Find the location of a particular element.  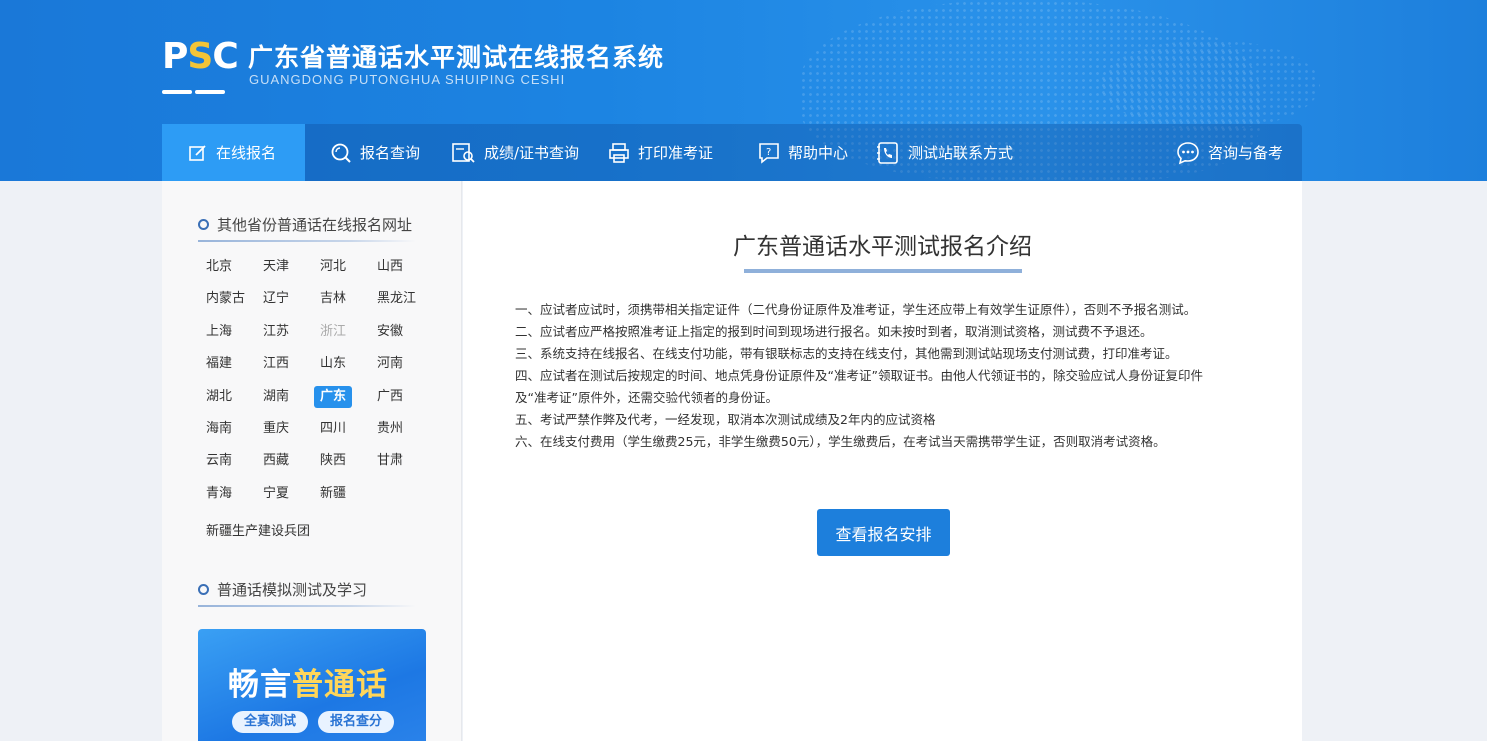

nav-label: 报名查询 is located at coordinates (390, 153).